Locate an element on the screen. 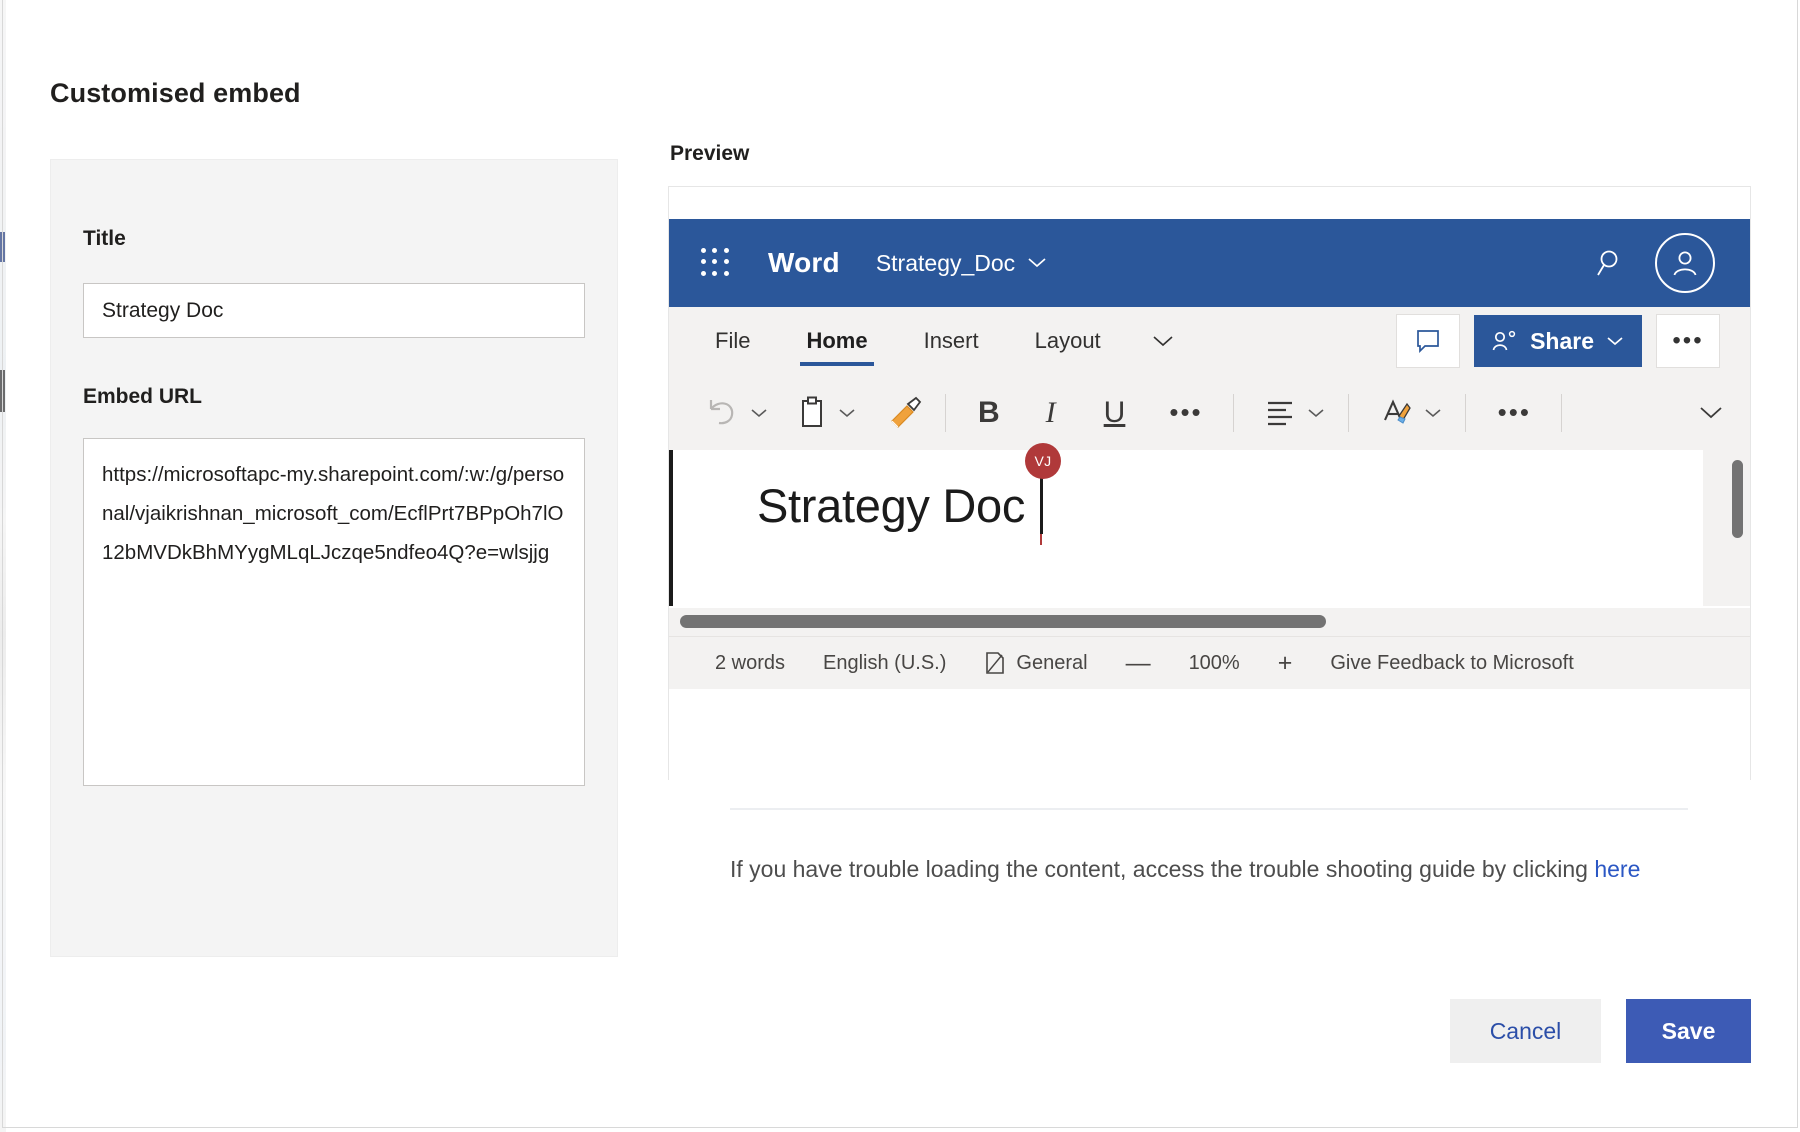  title-field-label: Title is located at coordinates (104, 238).